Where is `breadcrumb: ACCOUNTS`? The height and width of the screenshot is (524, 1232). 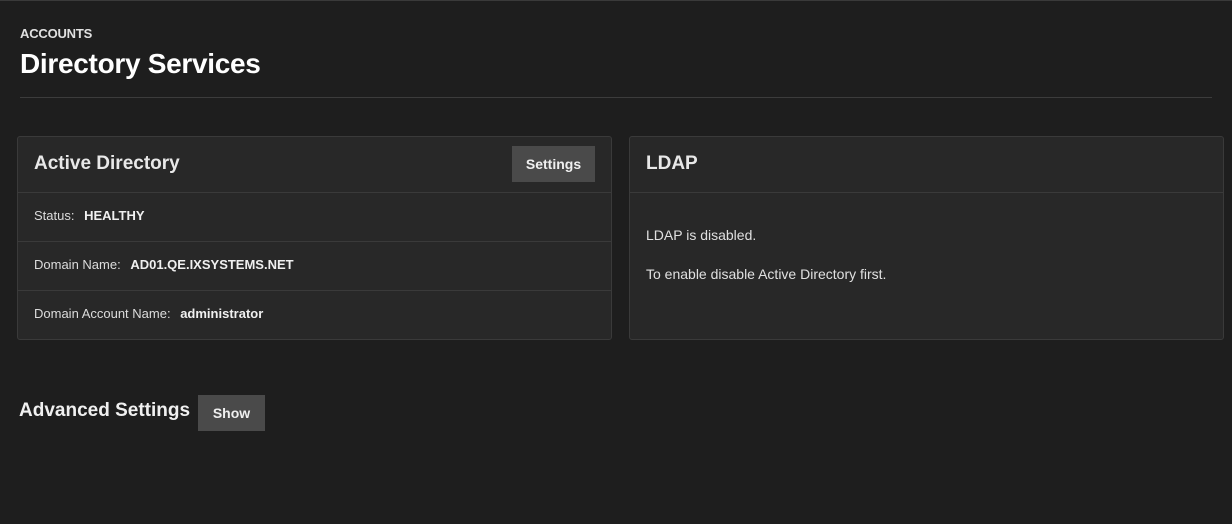 breadcrumb: ACCOUNTS is located at coordinates (56, 33).